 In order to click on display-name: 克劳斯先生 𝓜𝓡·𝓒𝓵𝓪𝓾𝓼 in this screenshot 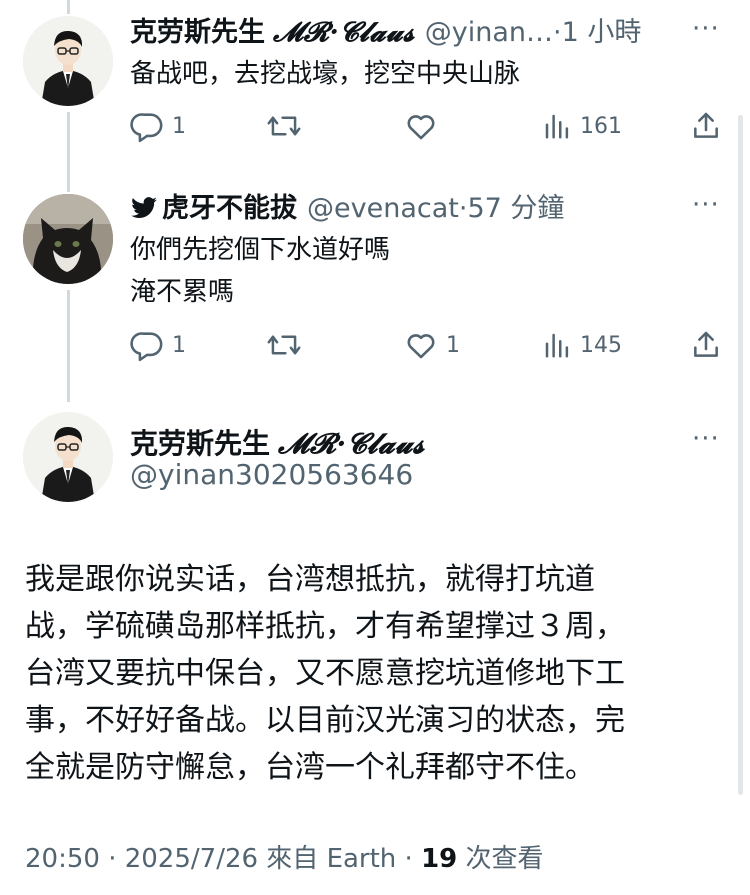, I will do `click(277, 442)`.